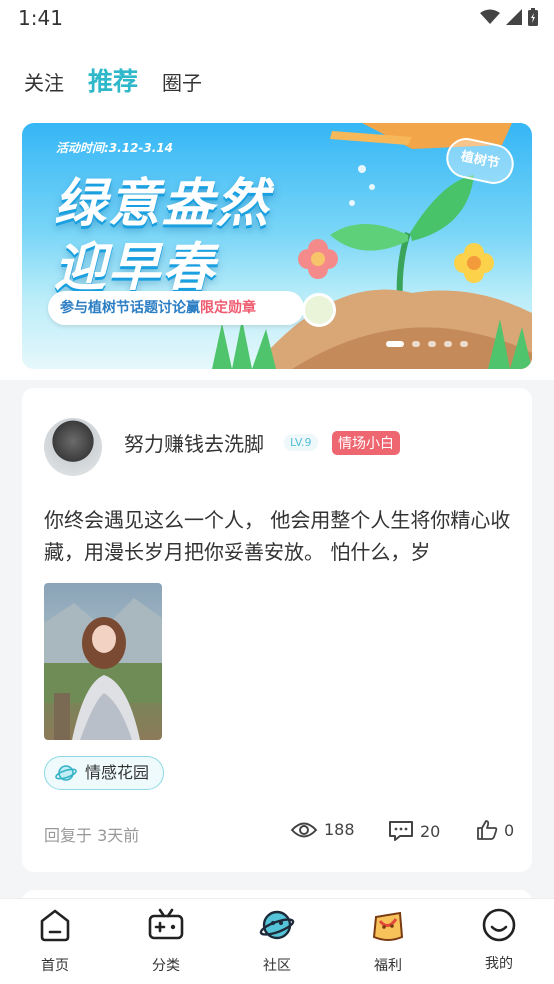 The width and height of the screenshot is (554, 984). I want to click on carousel-dots, so click(427, 344).